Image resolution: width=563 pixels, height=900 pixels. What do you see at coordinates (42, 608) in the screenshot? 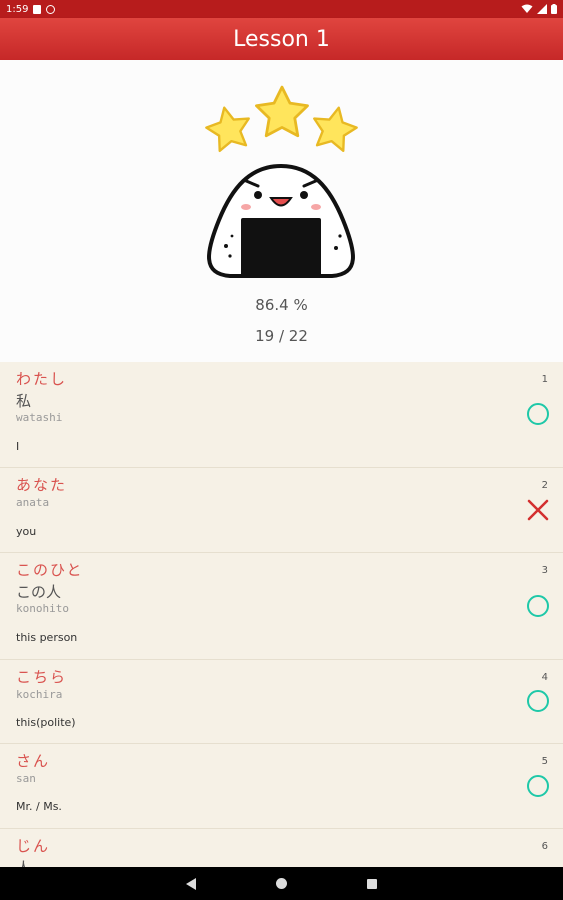
I see `romaji-text: konohito` at bounding box center [42, 608].